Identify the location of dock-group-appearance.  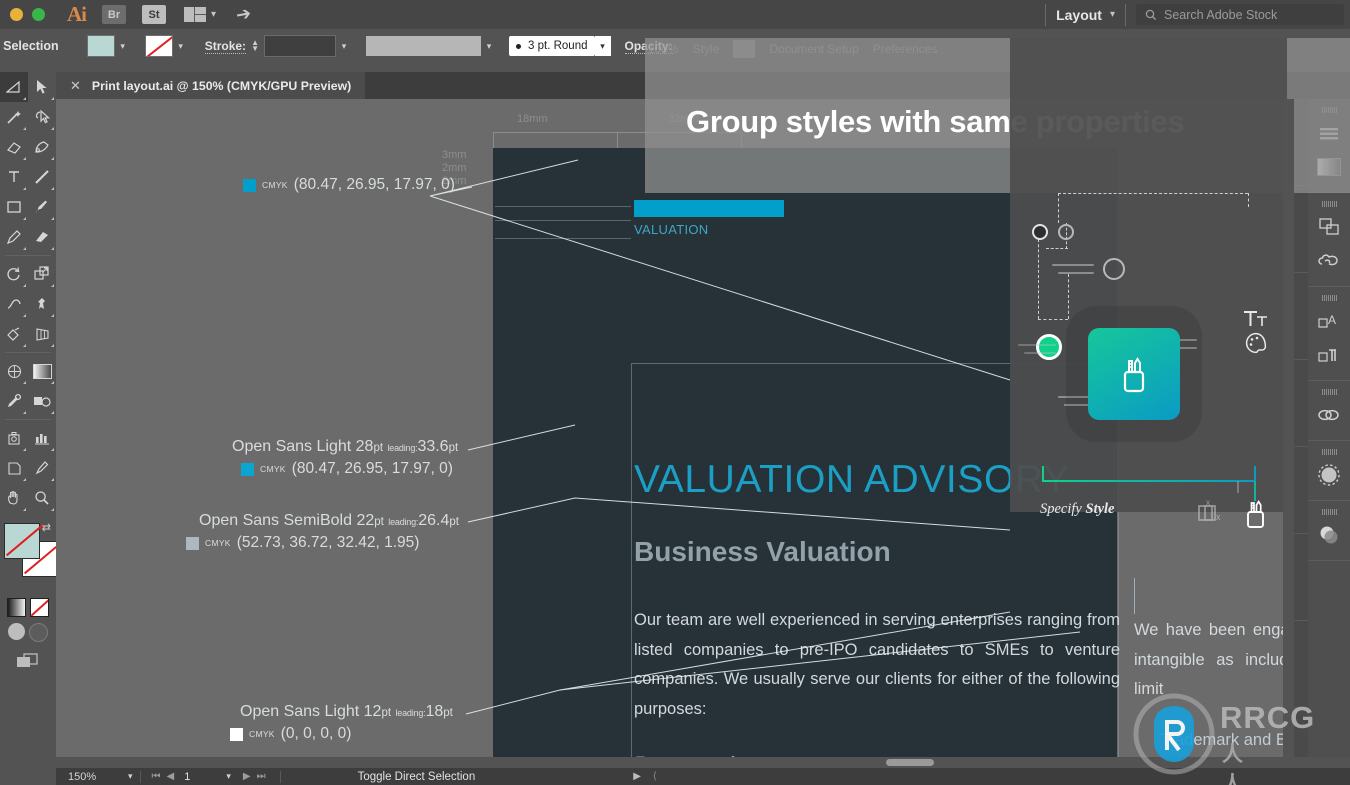
(1329, 471).